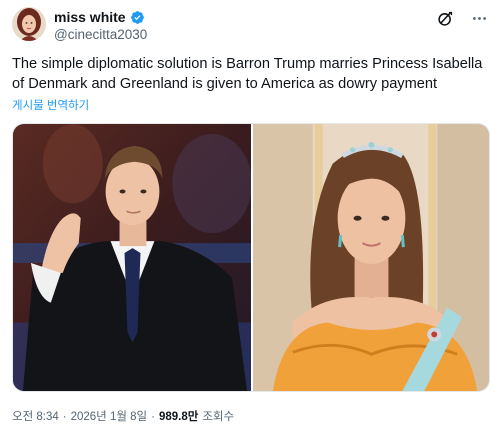 Image resolution: width=500 pixels, height=429 pixels. What do you see at coordinates (218, 417) in the screenshot?
I see `view-count-label: 조회수` at bounding box center [218, 417].